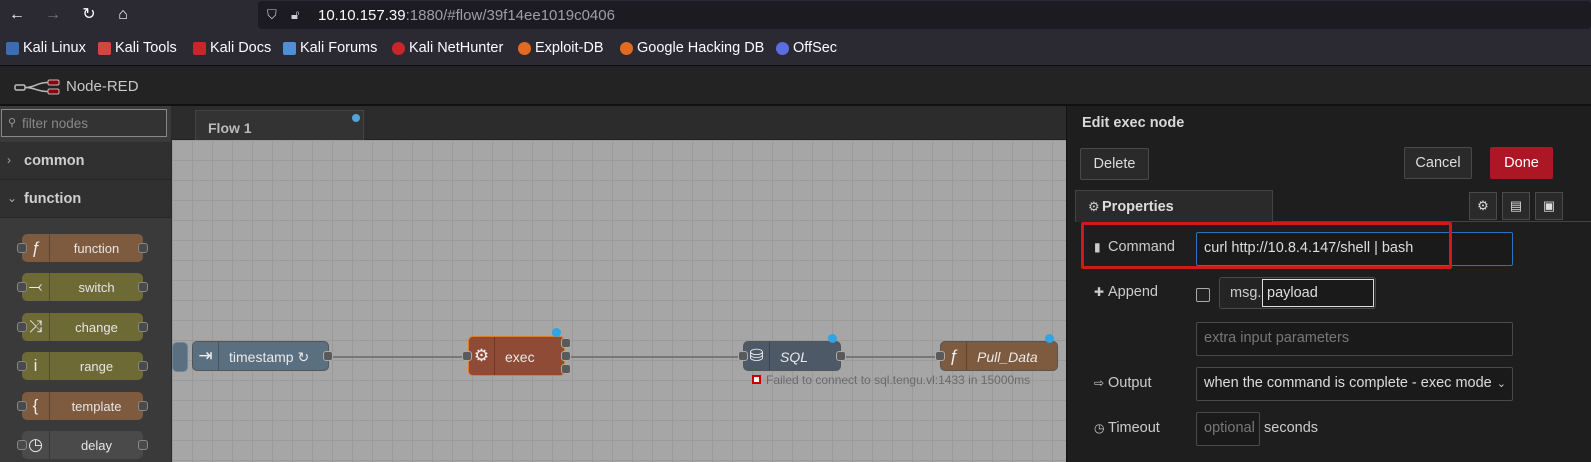 This screenshot has height=462, width=1591. Describe the element at coordinates (1483, 206) in the screenshot. I see `settings-gear-button: ⚙` at that location.